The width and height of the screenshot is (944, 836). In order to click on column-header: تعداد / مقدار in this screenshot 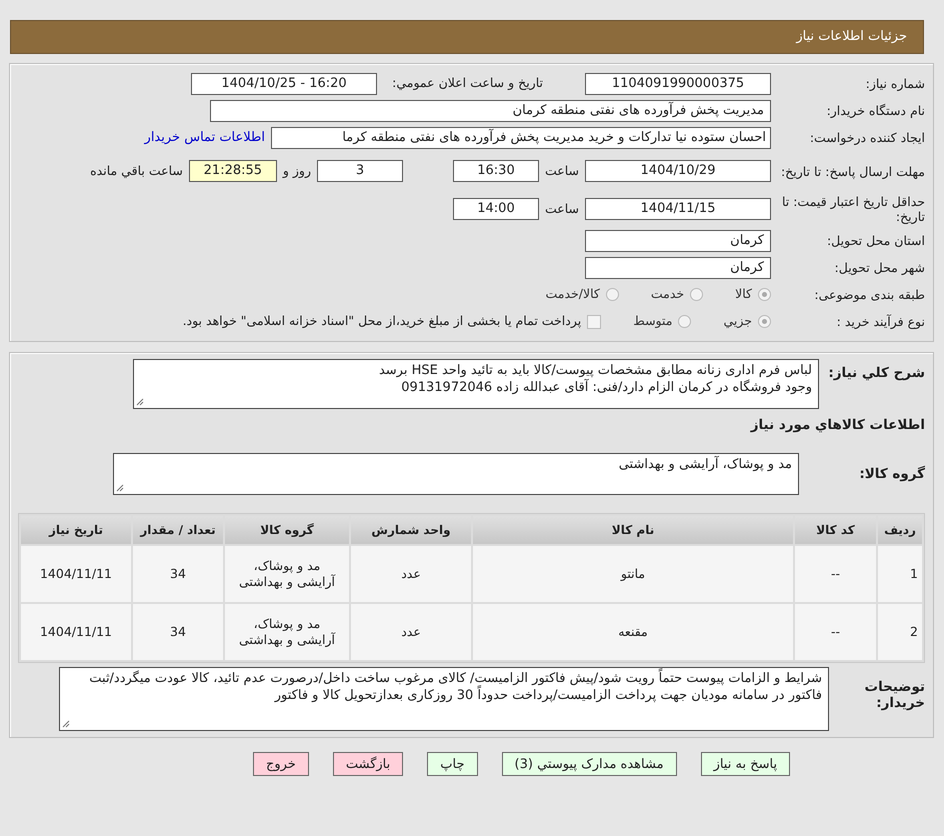, I will do `click(178, 530)`.